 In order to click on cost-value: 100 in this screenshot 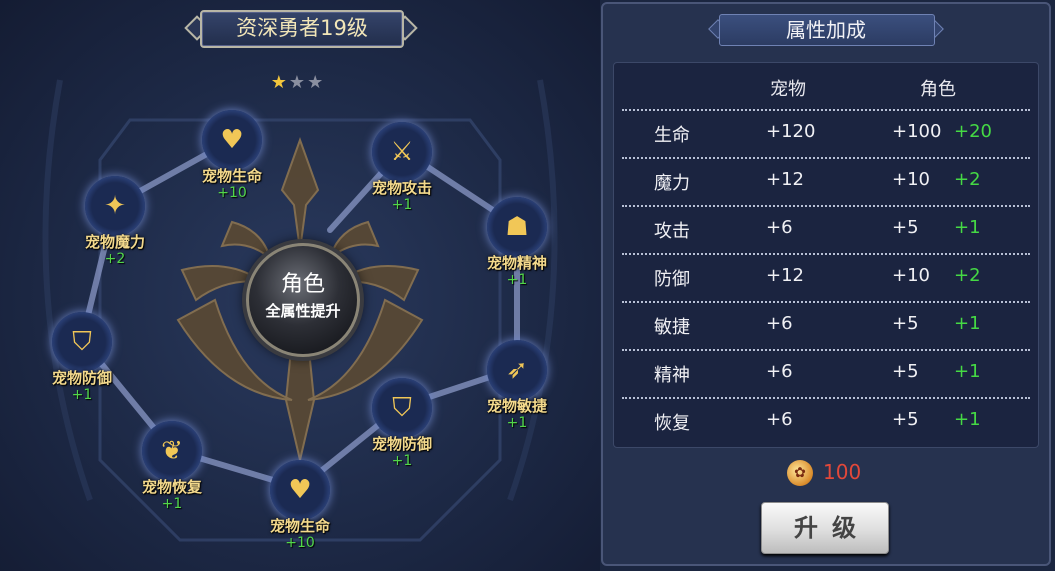, I will do `click(842, 472)`.